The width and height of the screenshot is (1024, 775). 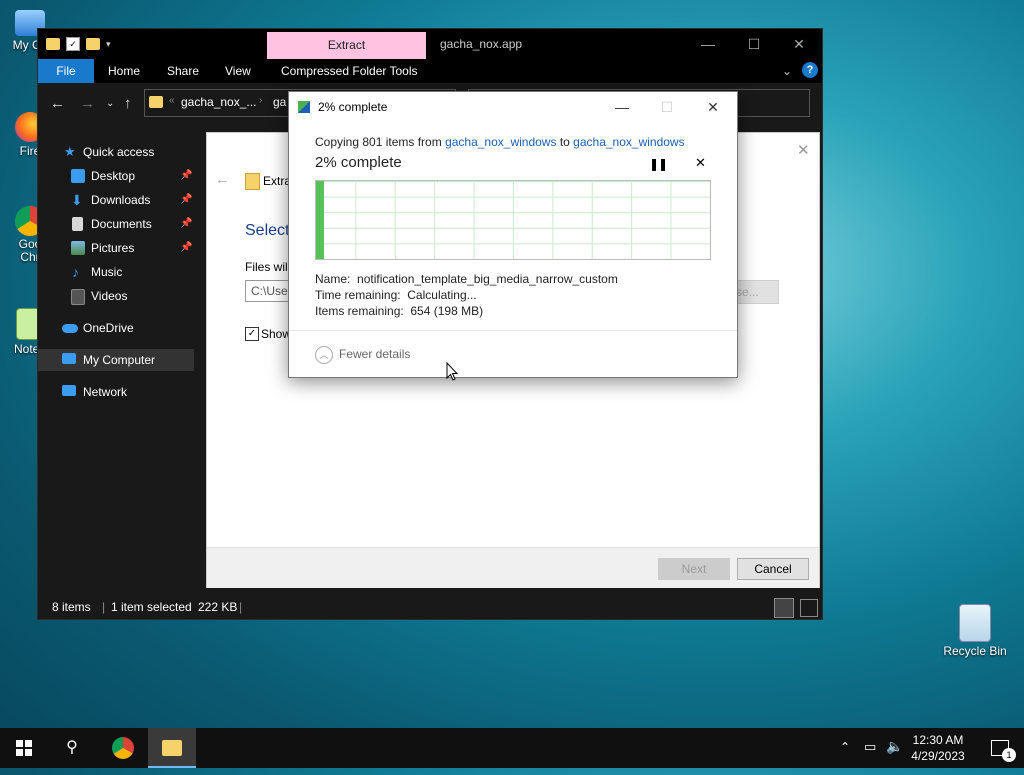 I want to click on taskbar: ⚲ ⌃ ▭ 🔈 12:30 AM 4/29/2023 1, so click(x=512, y=748).